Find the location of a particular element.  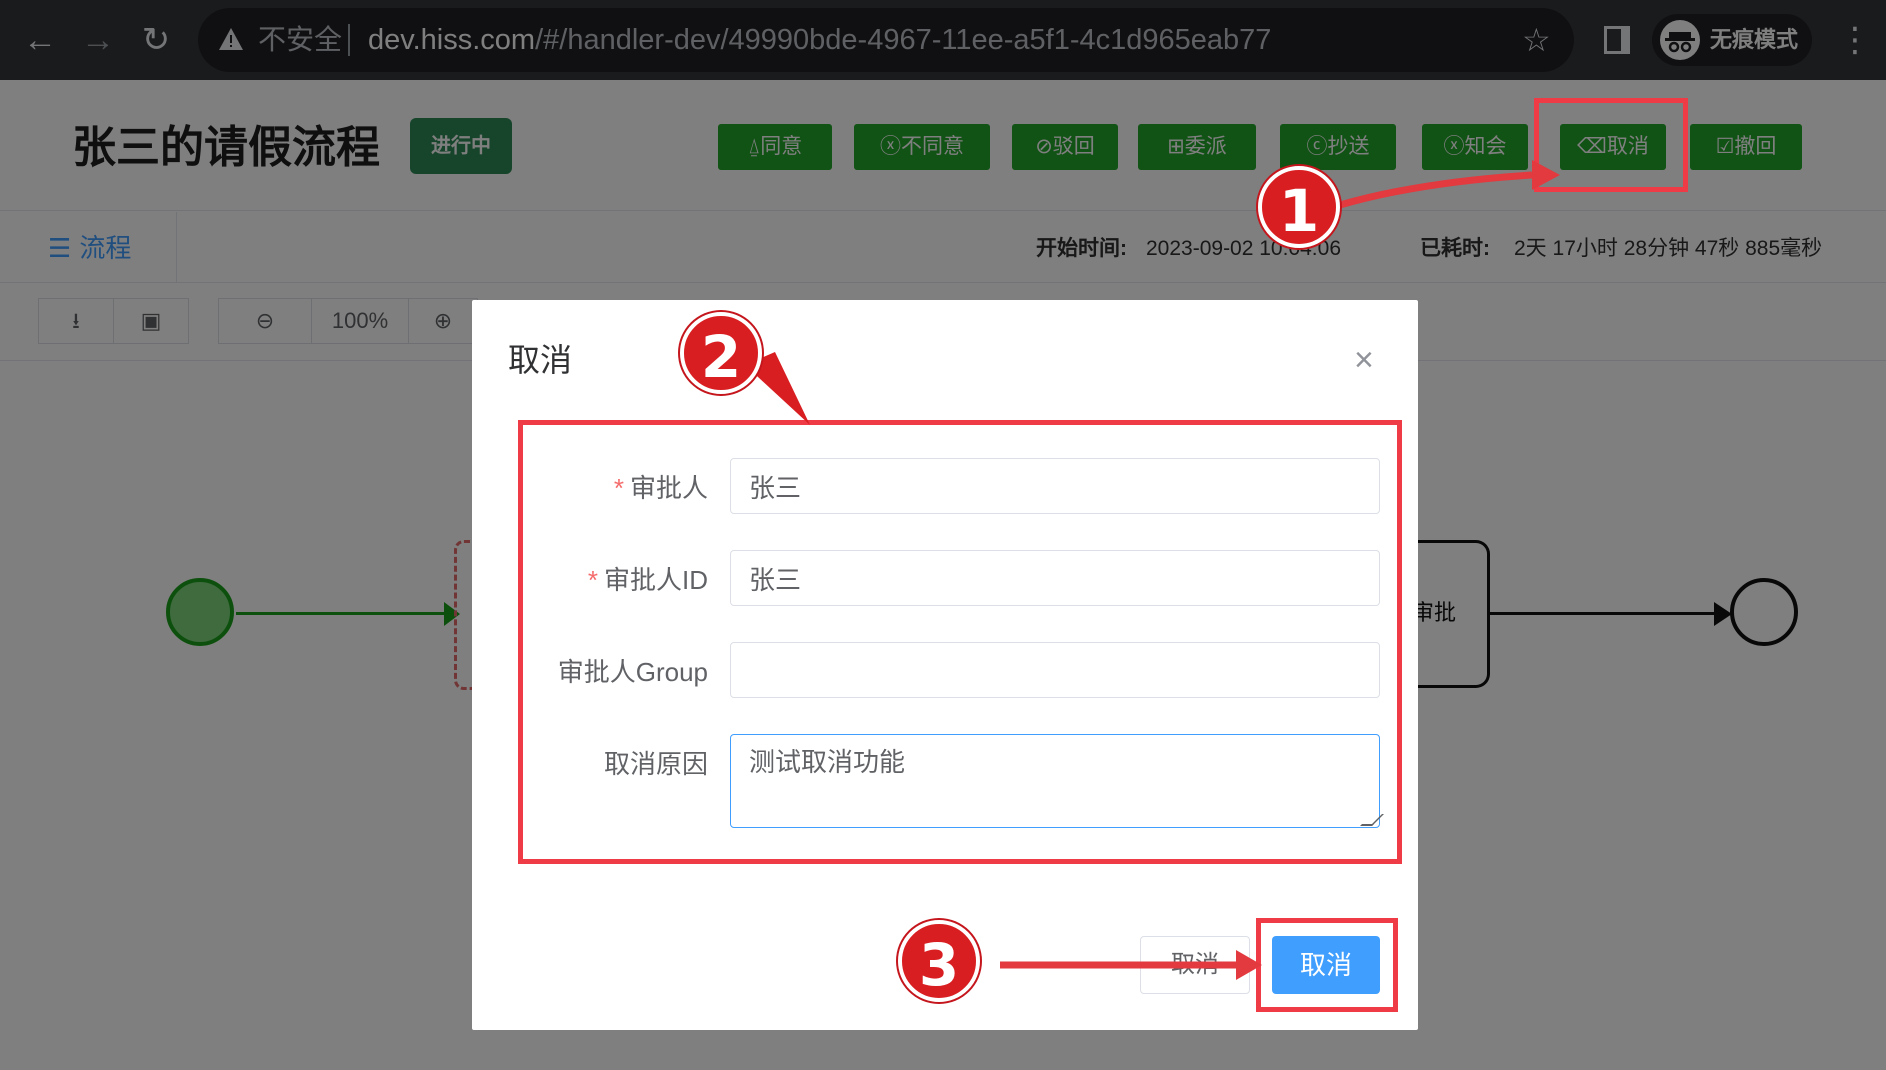

step-1-marker: 1 is located at coordinates (1299, 207).